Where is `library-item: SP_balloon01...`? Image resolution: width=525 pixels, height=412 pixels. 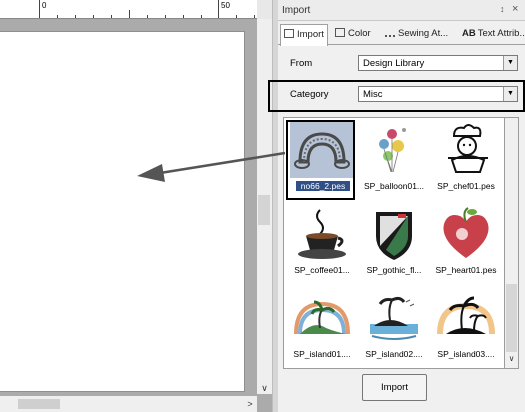 library-item: SP_balloon01... is located at coordinates (394, 160).